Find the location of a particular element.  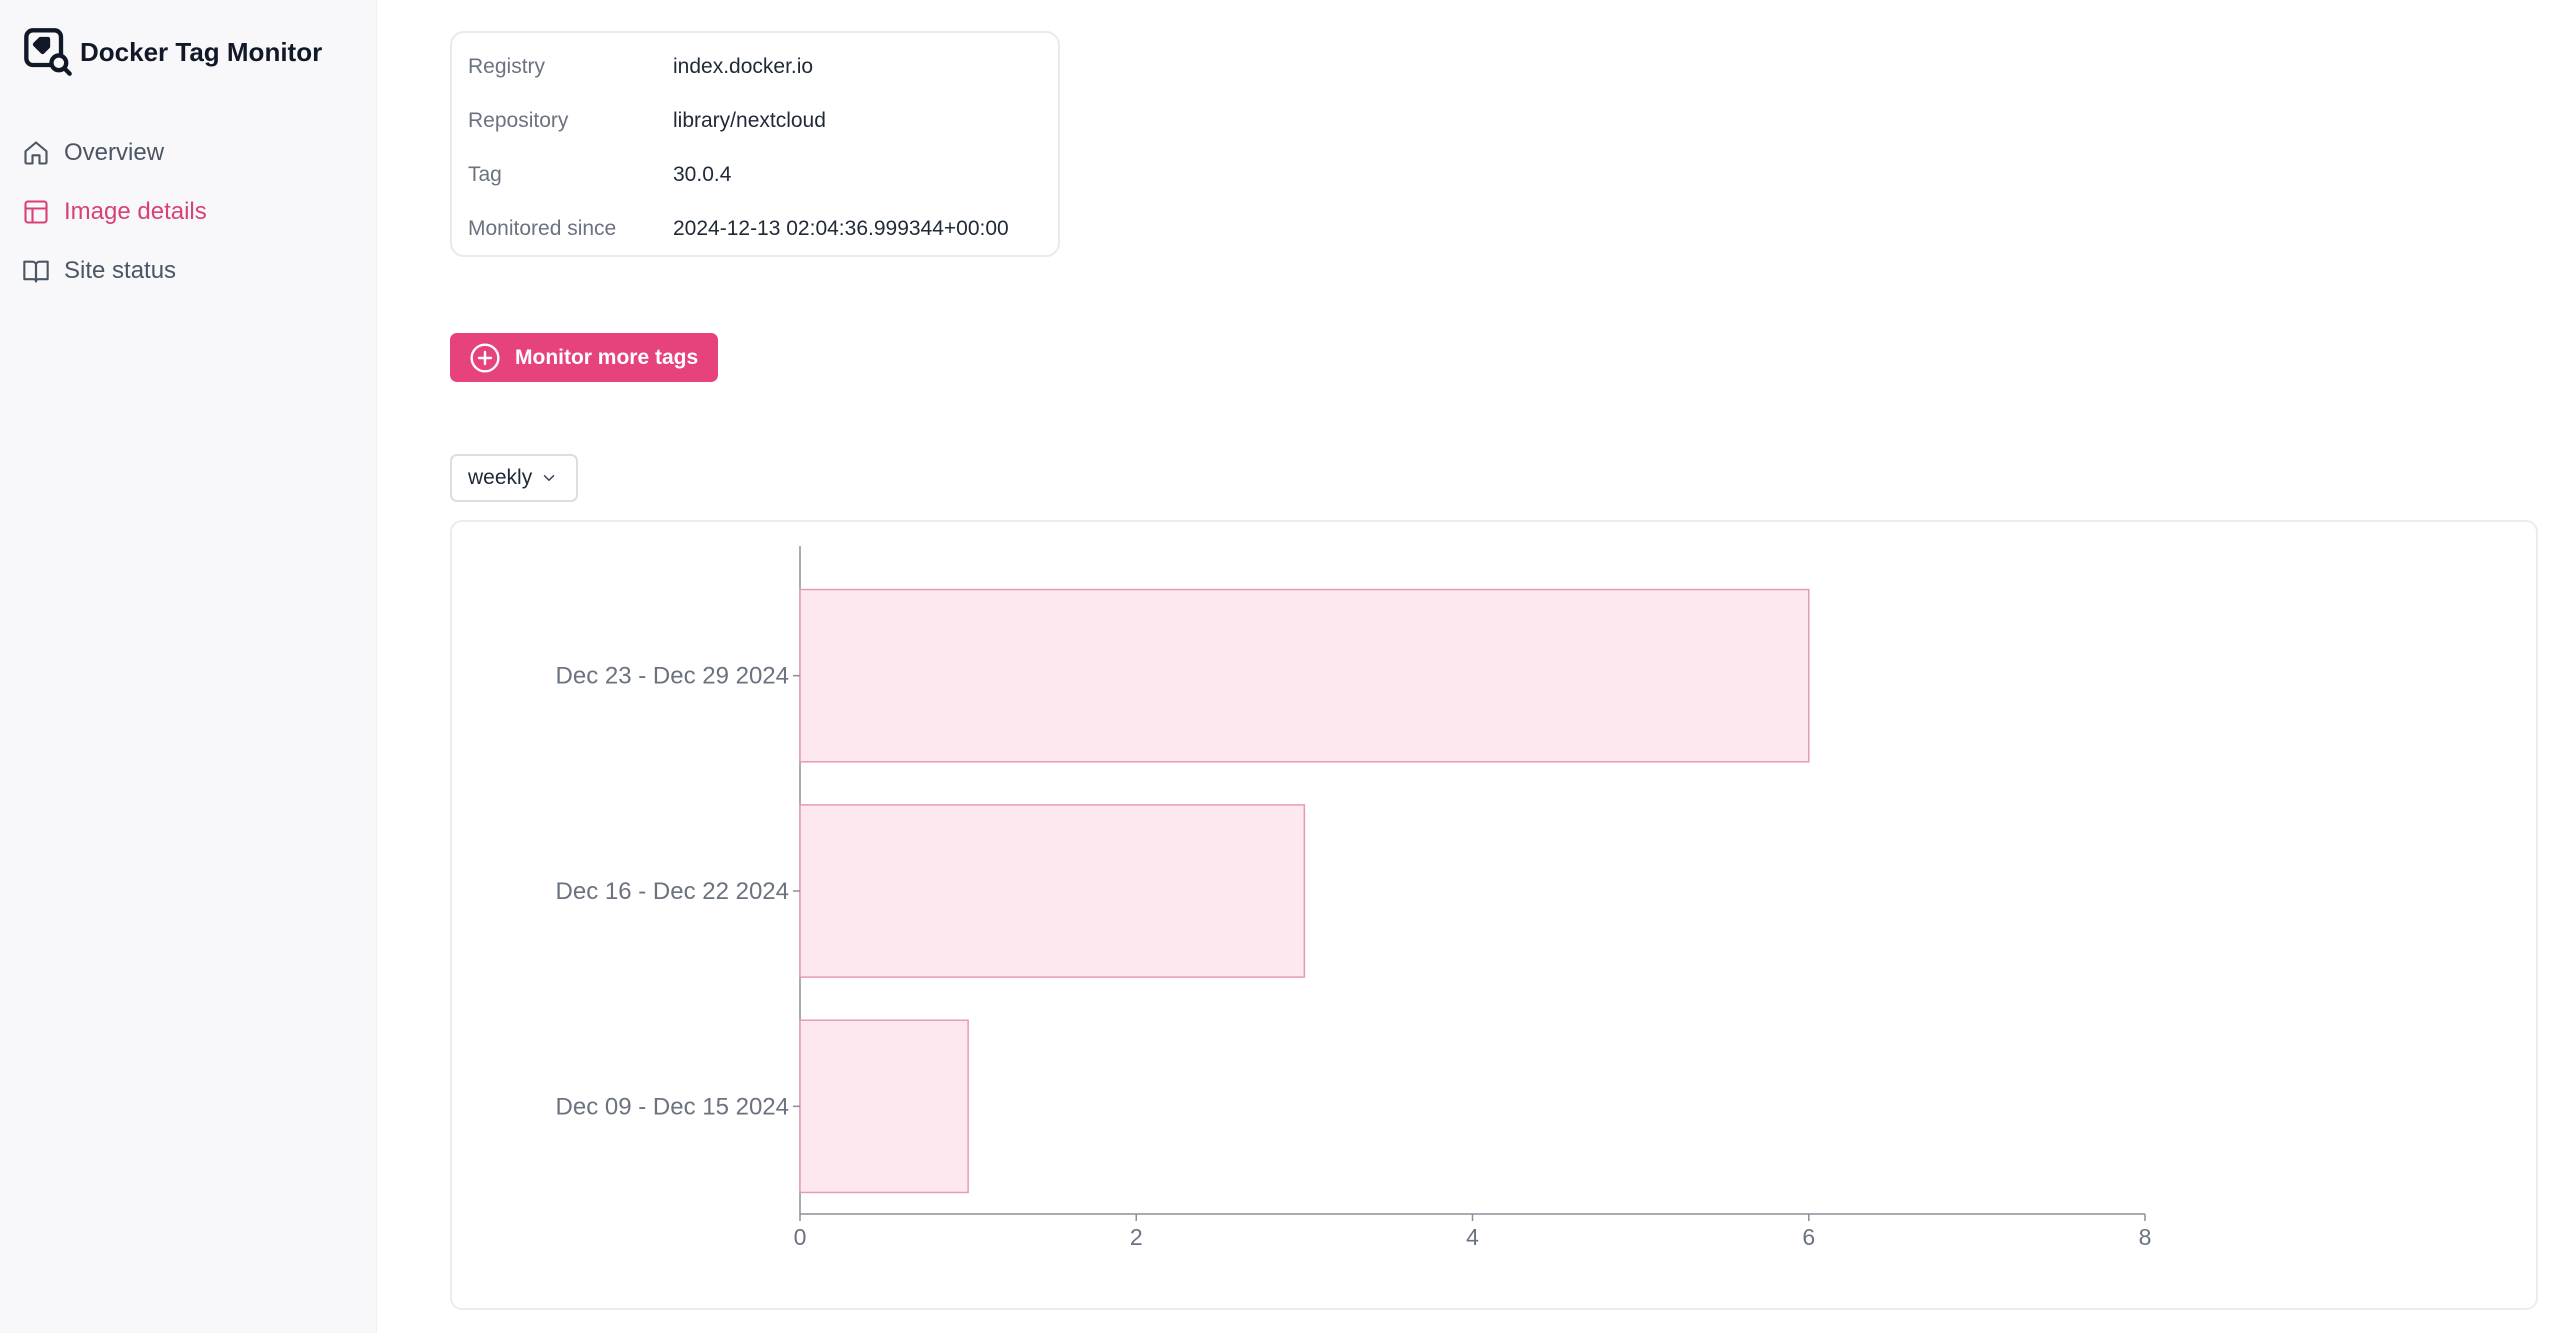

home-icon is located at coordinates (36, 153).